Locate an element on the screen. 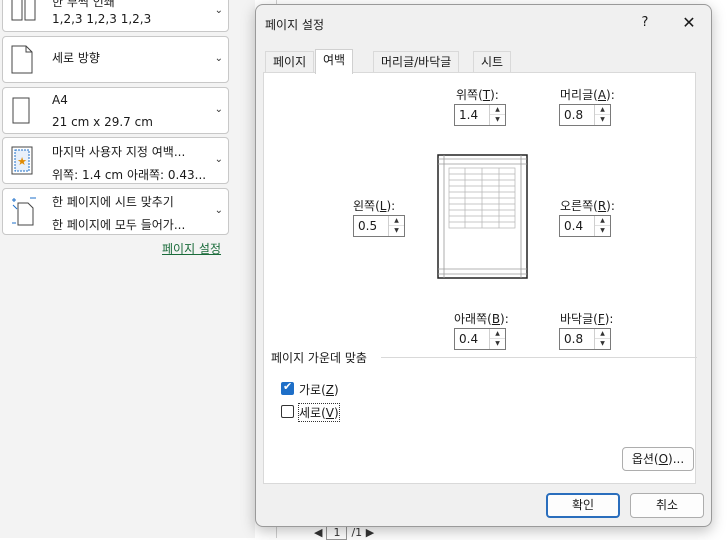  right-margin-value: 0.4 is located at coordinates (573, 226).